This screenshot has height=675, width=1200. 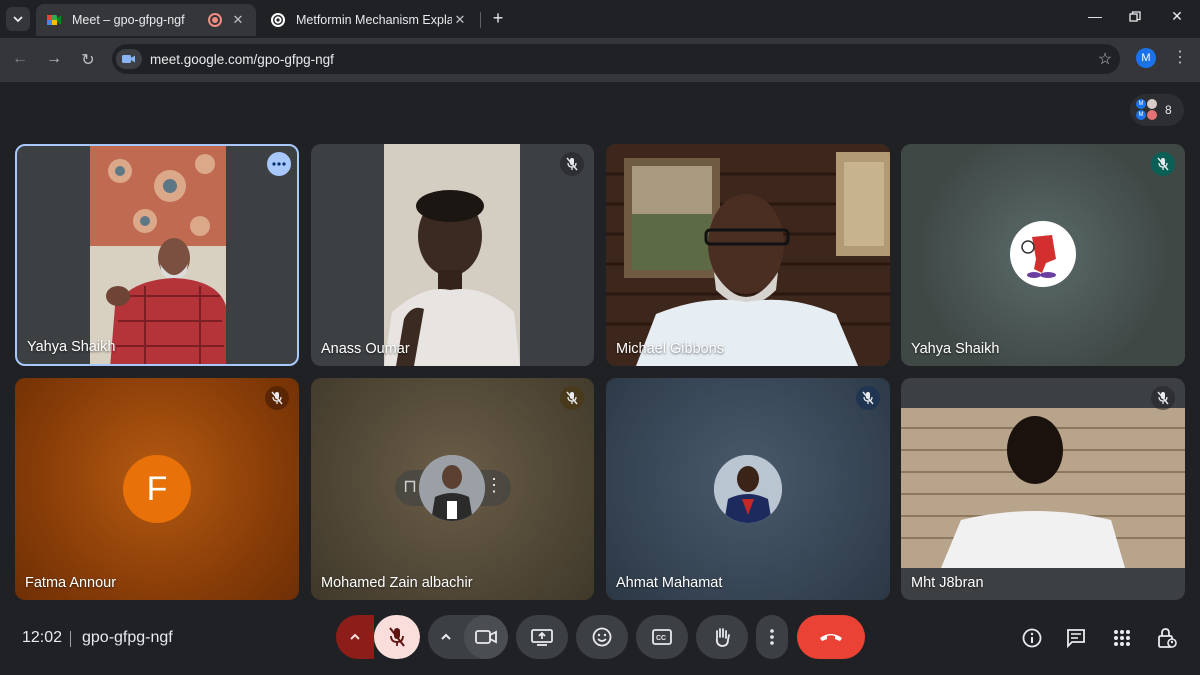 I want to click on bookmark-star-icon: ☆, so click(x=1105, y=59).